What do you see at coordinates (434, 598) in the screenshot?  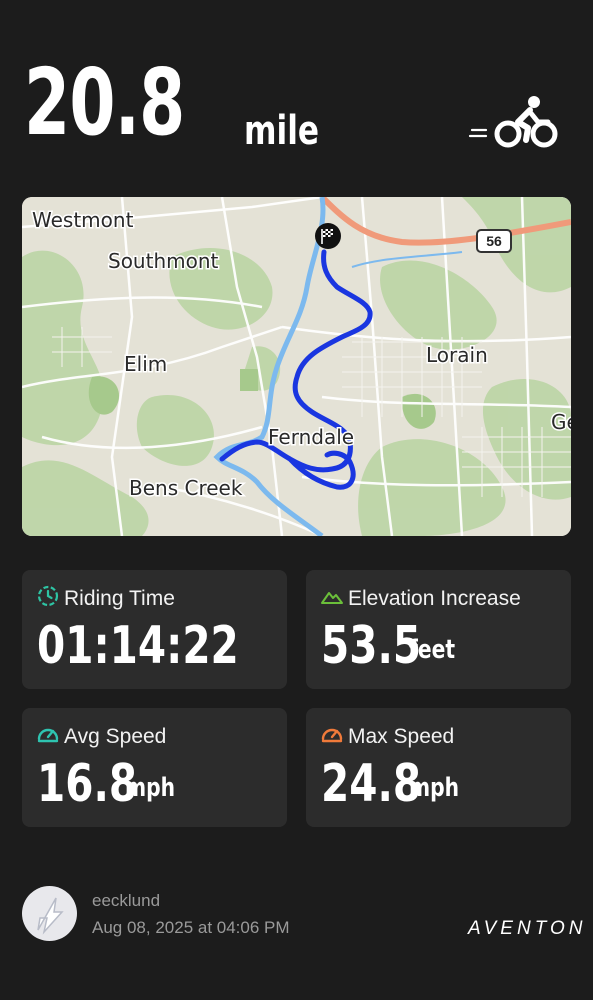 I see `elevation-label: Elevation Increase` at bounding box center [434, 598].